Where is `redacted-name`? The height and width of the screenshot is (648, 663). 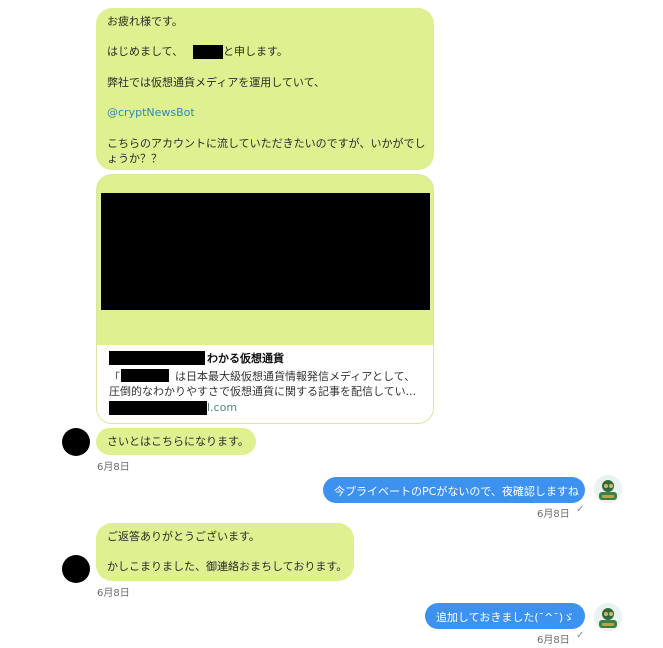 redacted-name is located at coordinates (208, 52).